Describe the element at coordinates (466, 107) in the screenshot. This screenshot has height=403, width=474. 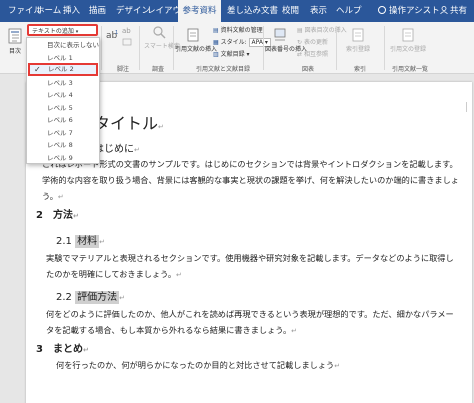
I see `page-corner-mark` at that location.